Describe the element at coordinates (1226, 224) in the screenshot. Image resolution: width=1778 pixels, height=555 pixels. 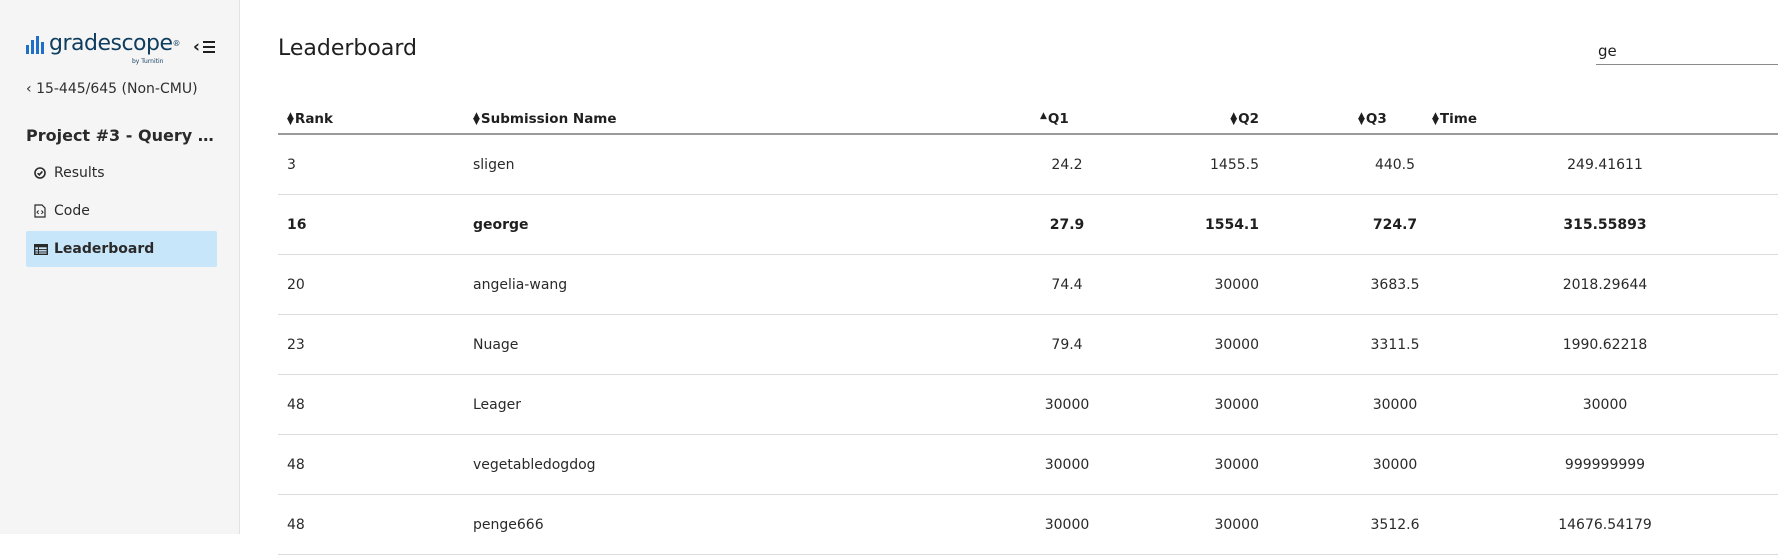
I see `q2-cell: 1554.1` at that location.